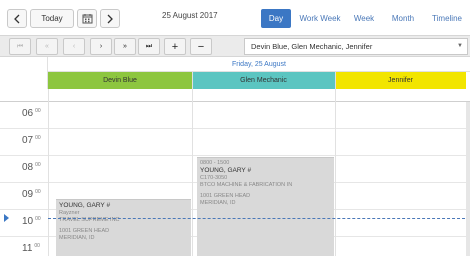 The image size is (470, 256). I want to click on appointment-detail: C170-3050, so click(214, 178).